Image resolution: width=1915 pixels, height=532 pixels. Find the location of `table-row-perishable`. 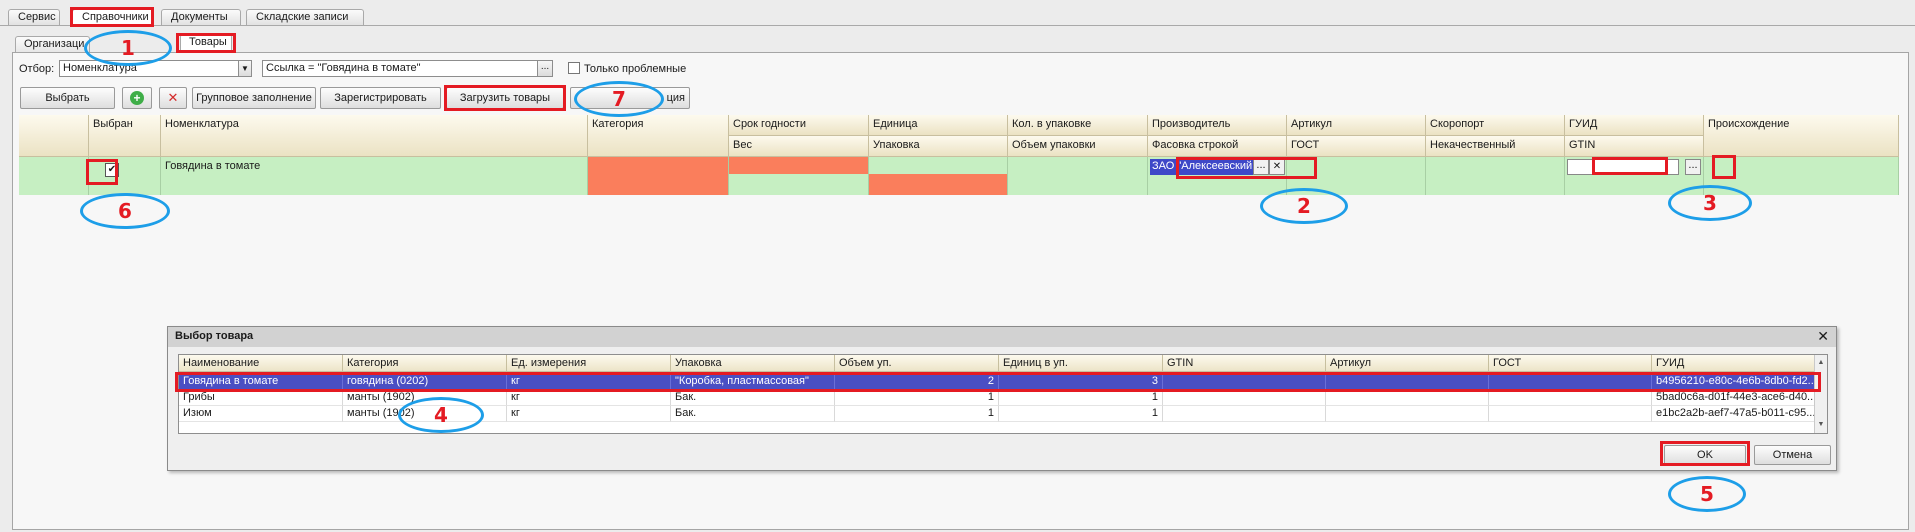

table-row-perishable is located at coordinates (1495, 176).